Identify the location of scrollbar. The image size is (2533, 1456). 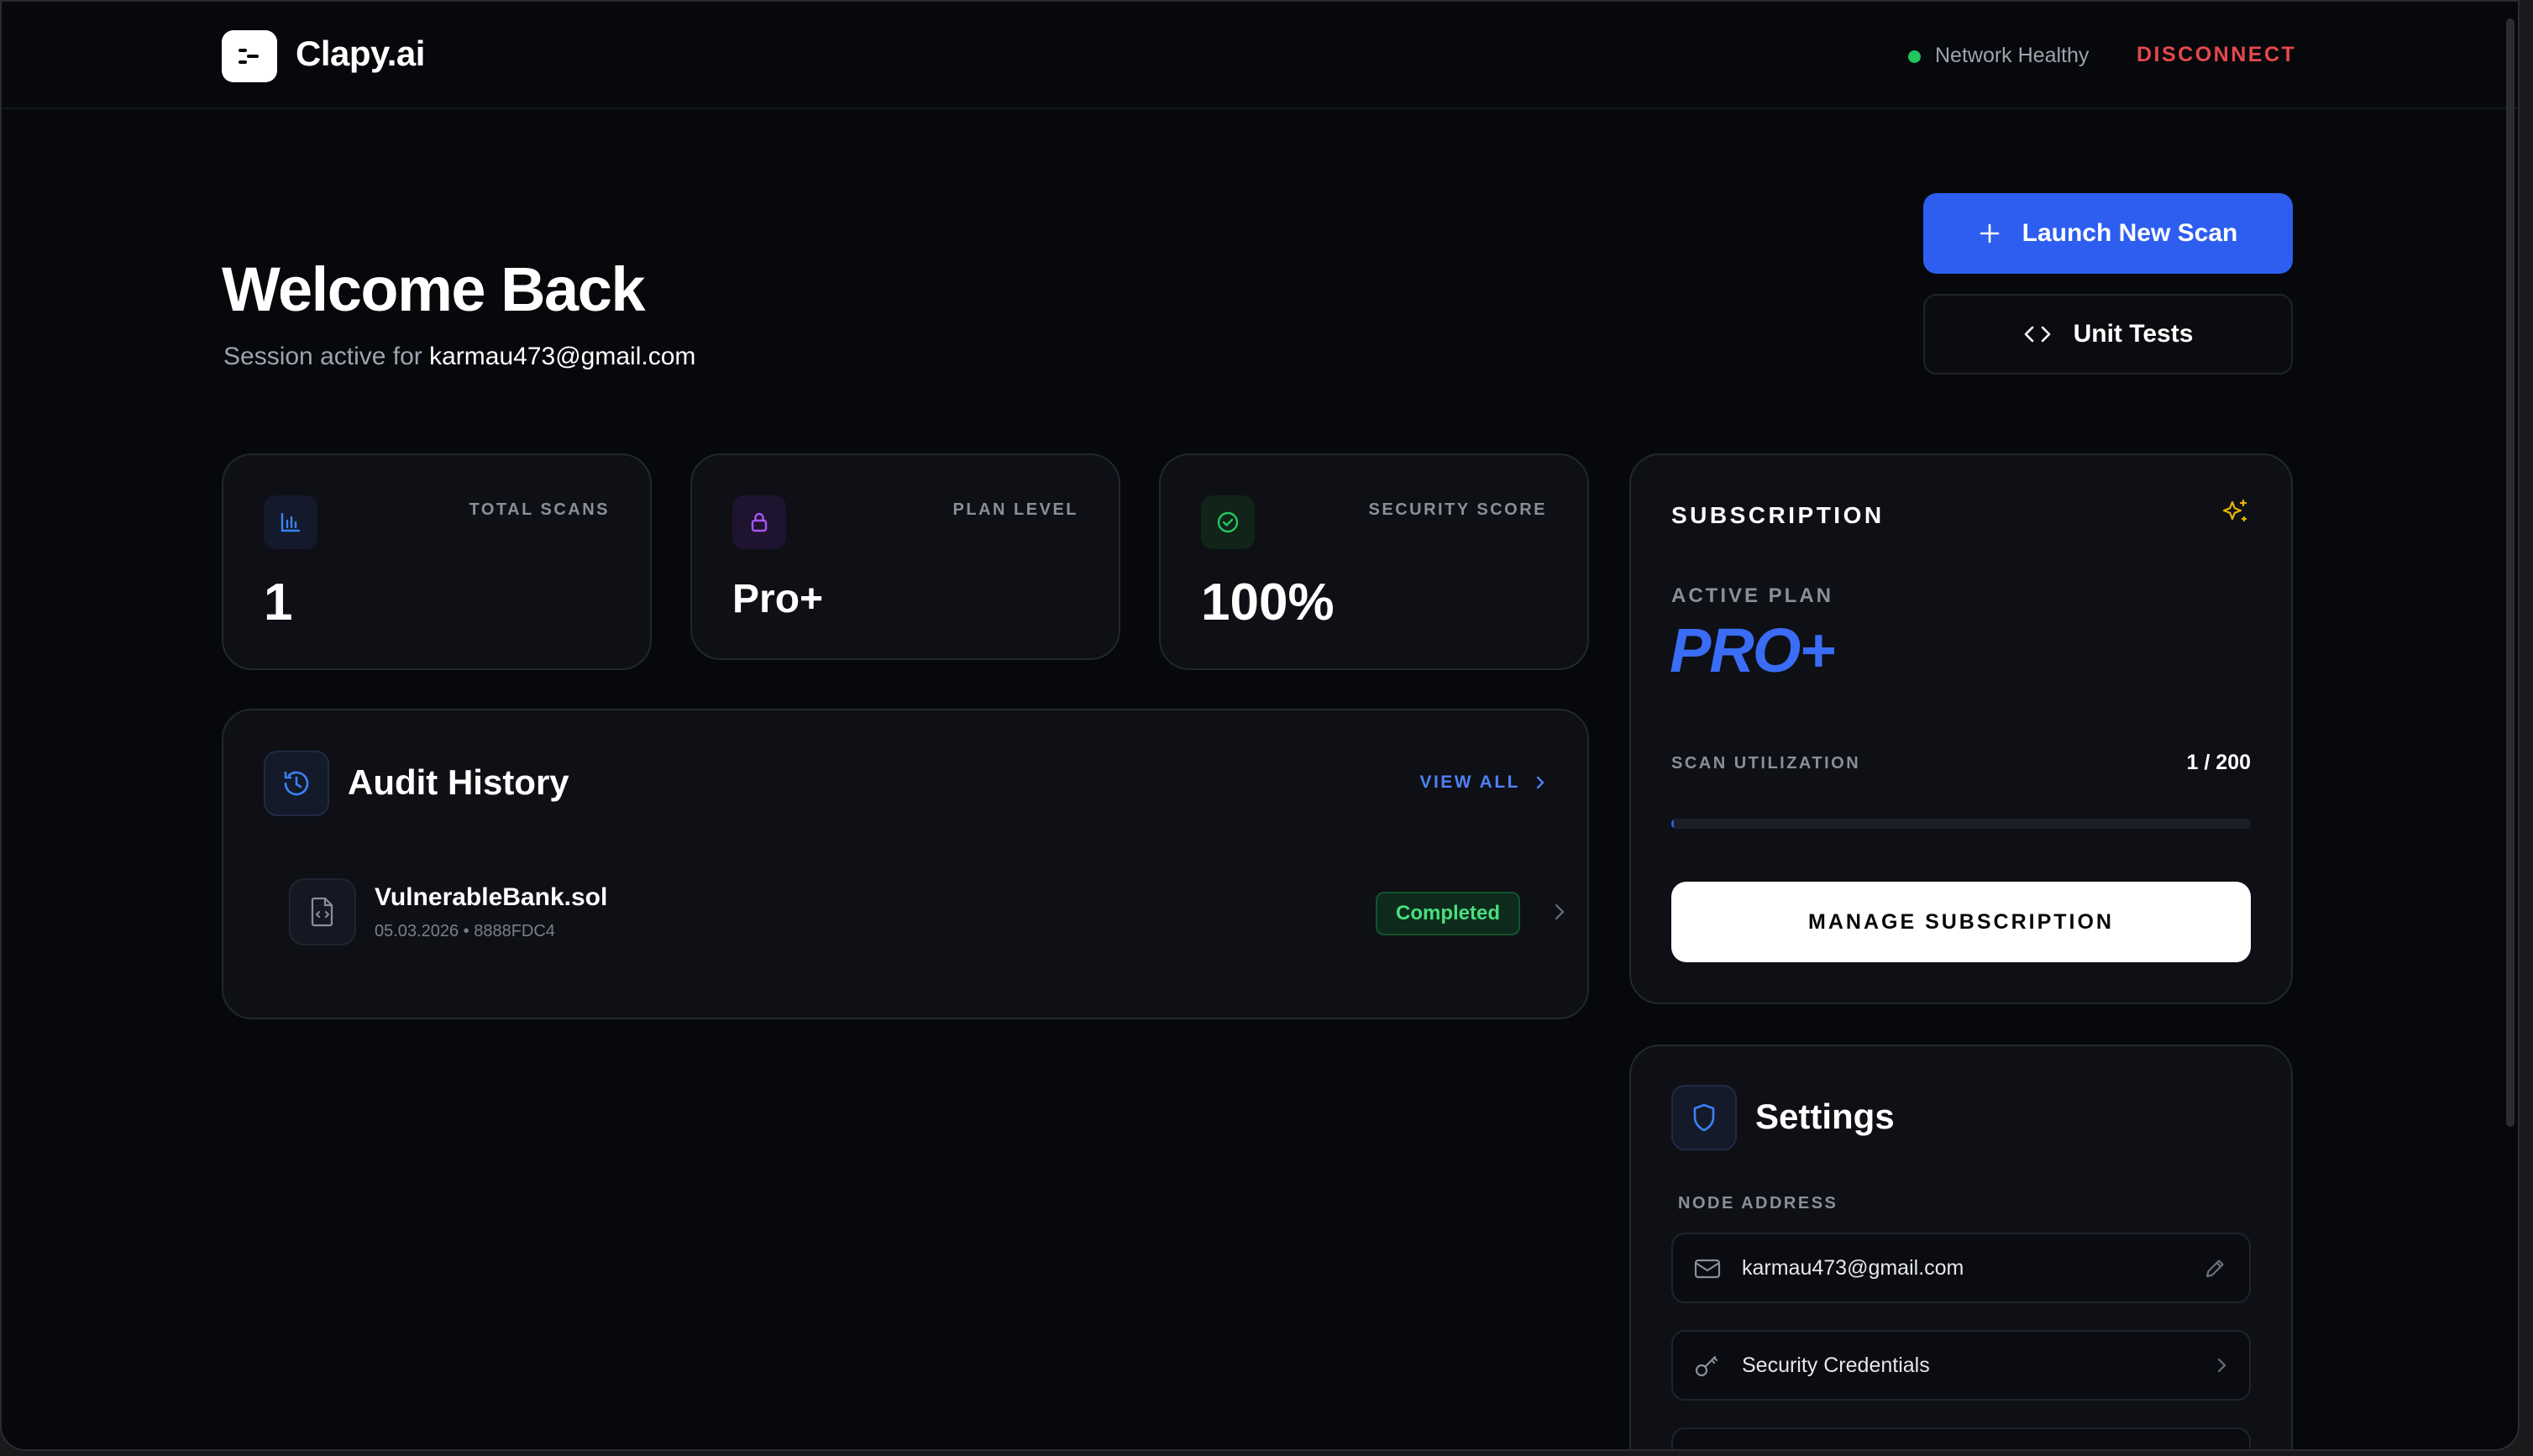
(2510, 572).